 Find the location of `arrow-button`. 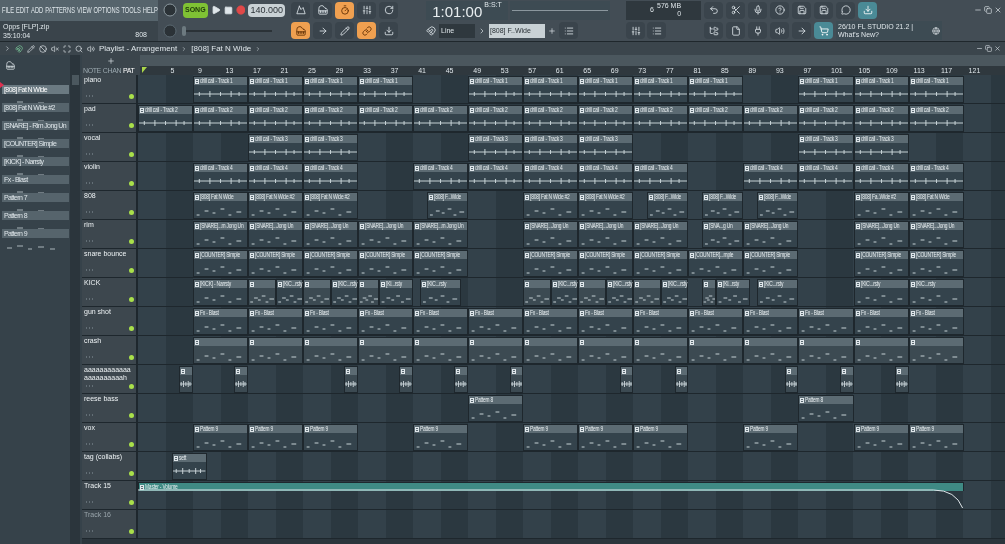

arrow-button is located at coordinates (322, 31).